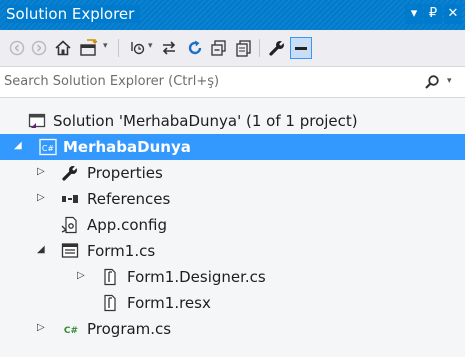  I want to click on search-box: Search Solution Explorer (Ctrl+ş) ▾, so click(232, 82).